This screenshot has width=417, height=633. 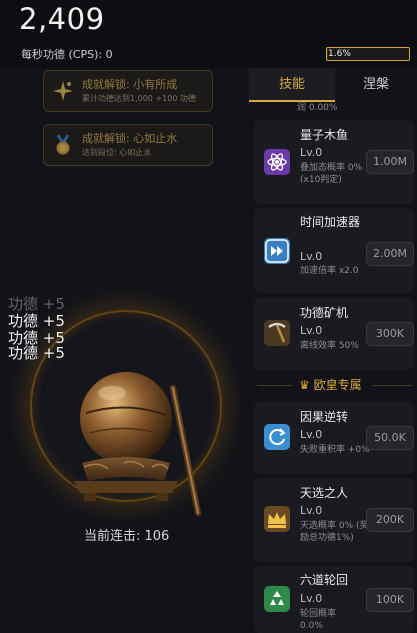 What do you see at coordinates (277, 519) in the screenshot?
I see `crown-icon` at bounding box center [277, 519].